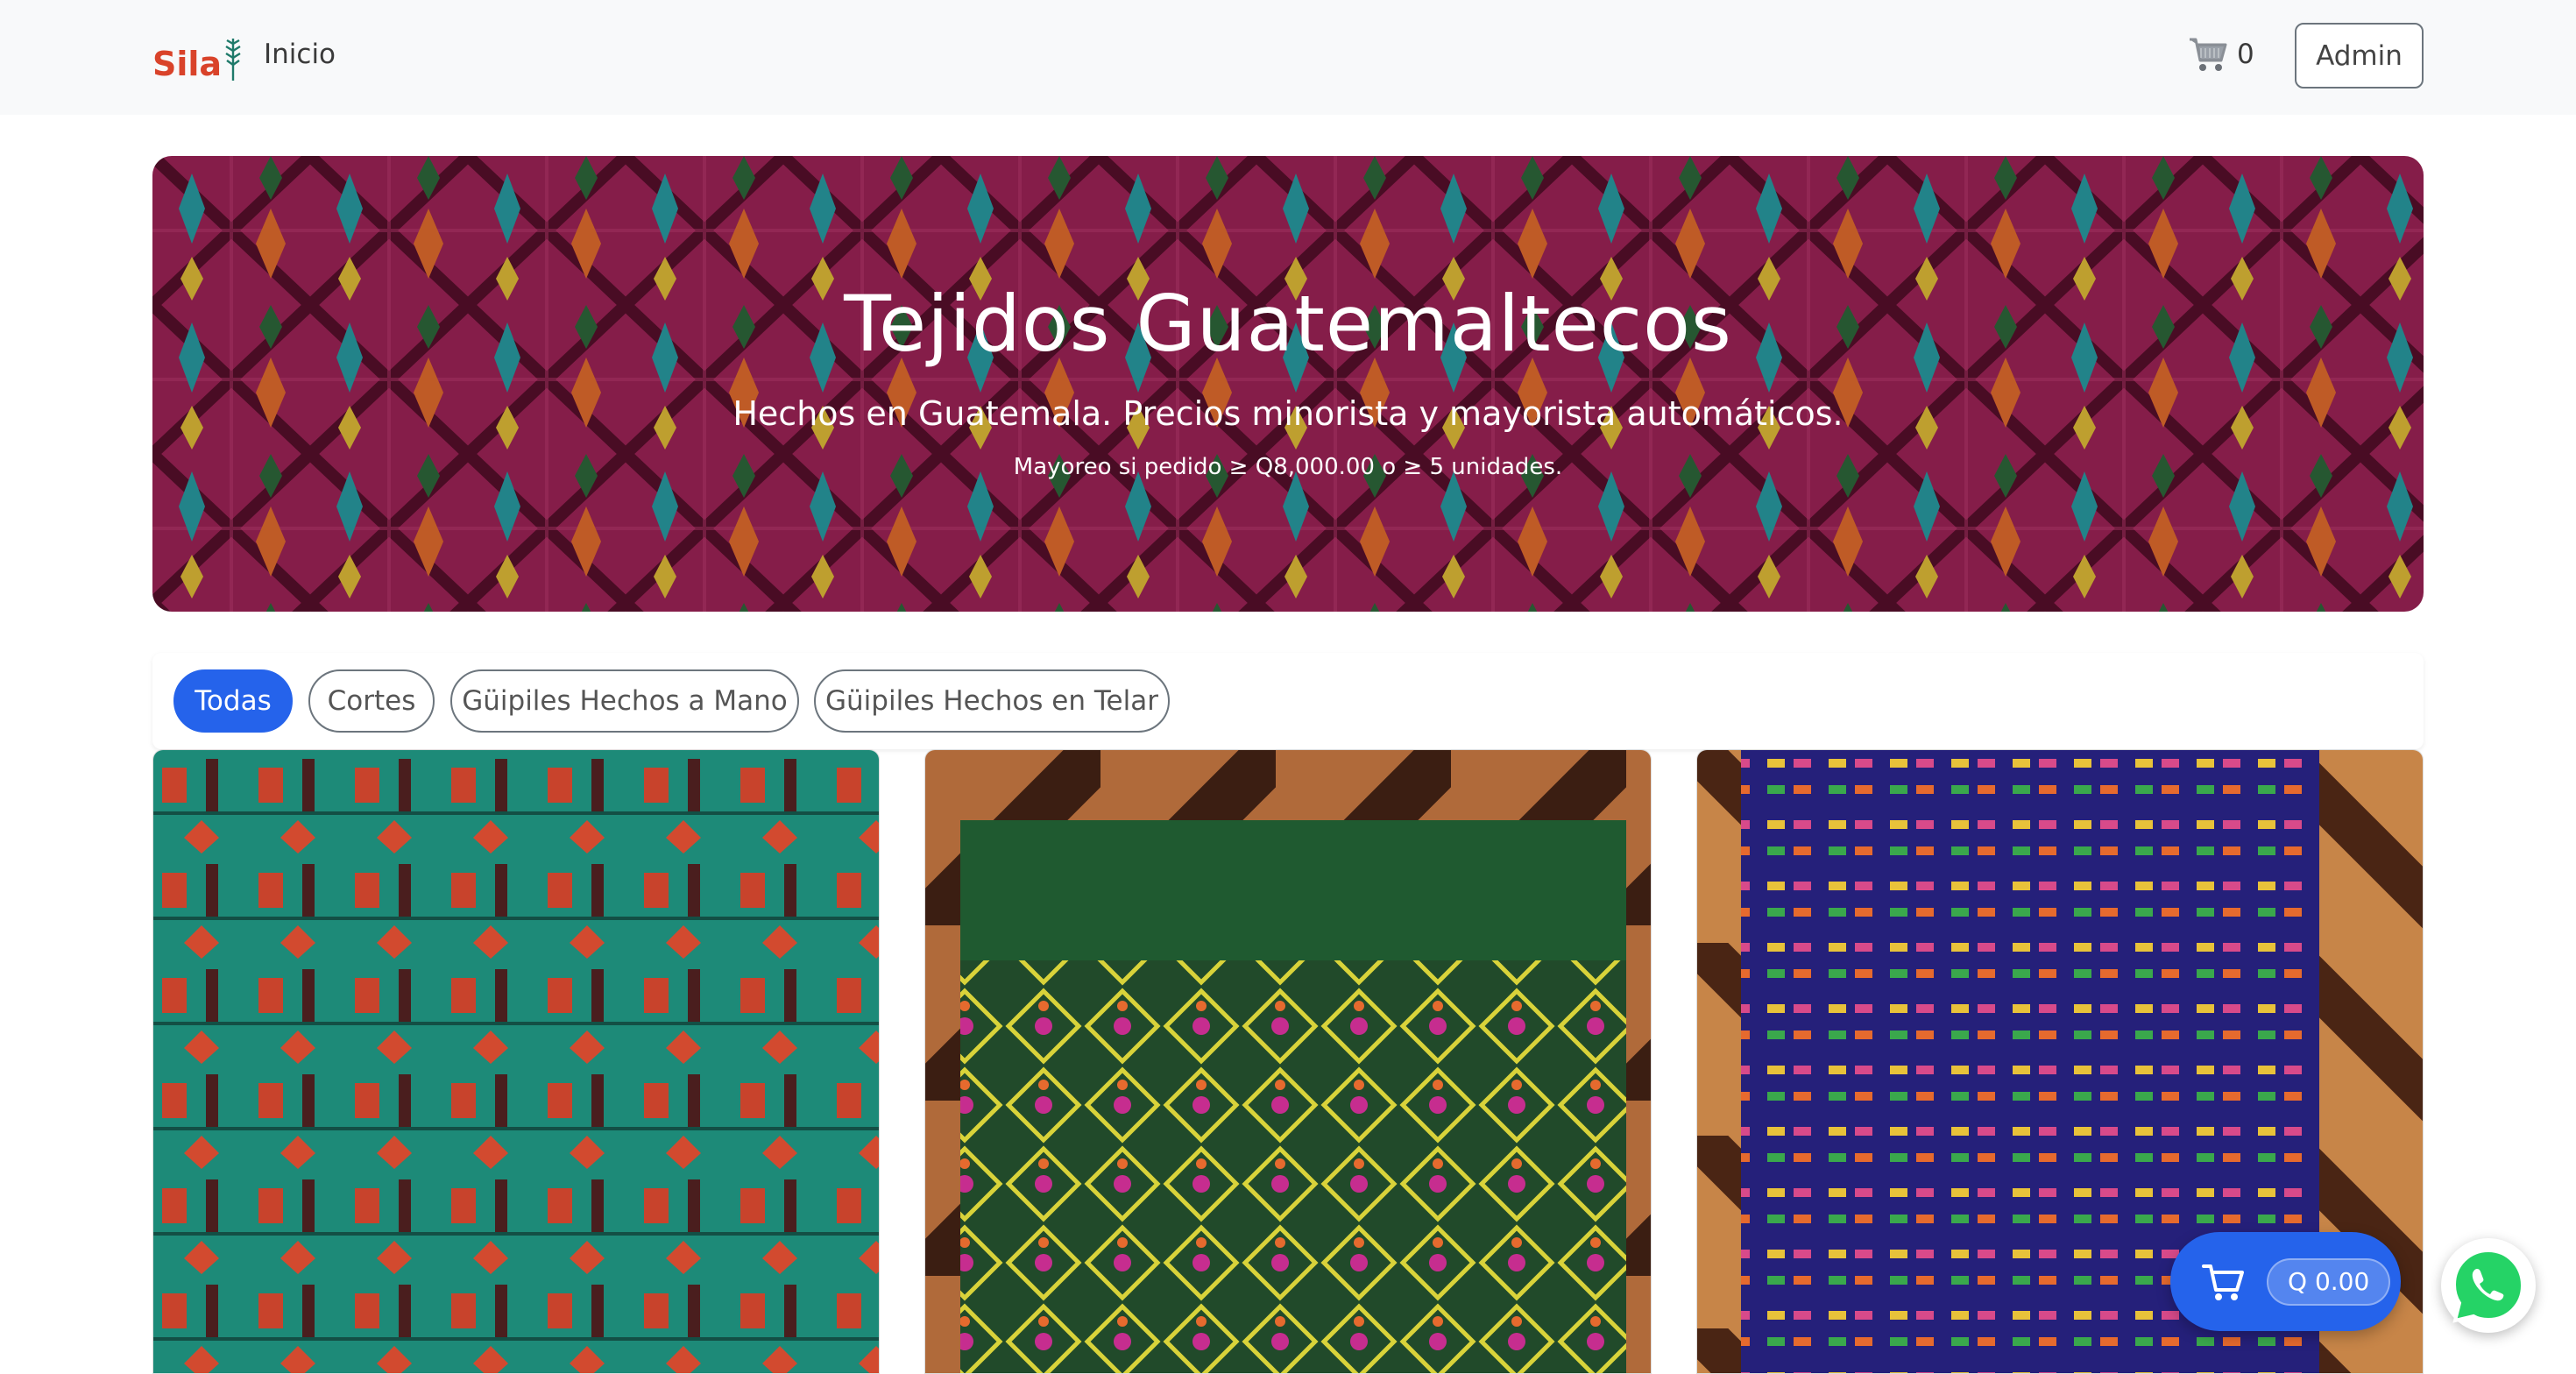  I want to click on filter-guipiles-mano: Güipiles Hechos a Mano, so click(624, 701).